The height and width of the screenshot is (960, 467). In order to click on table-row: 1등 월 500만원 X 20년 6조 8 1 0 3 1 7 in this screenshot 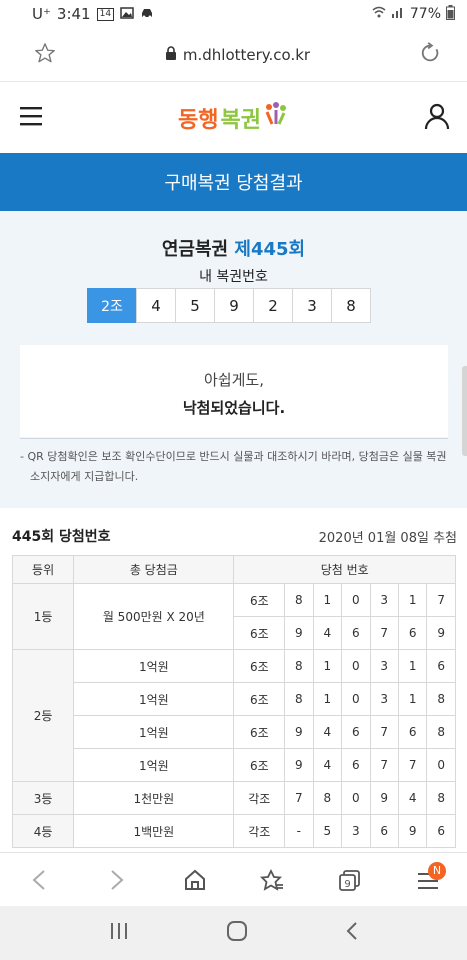, I will do `click(233, 616)`.